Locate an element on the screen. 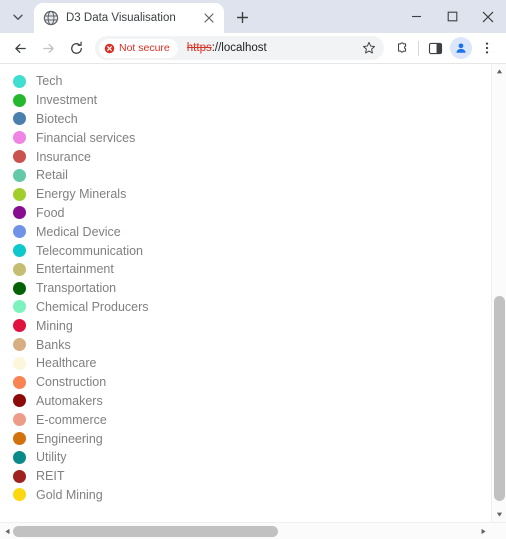 This screenshot has height=539, width=506. triangle-down-icon is located at coordinates (499, 514).